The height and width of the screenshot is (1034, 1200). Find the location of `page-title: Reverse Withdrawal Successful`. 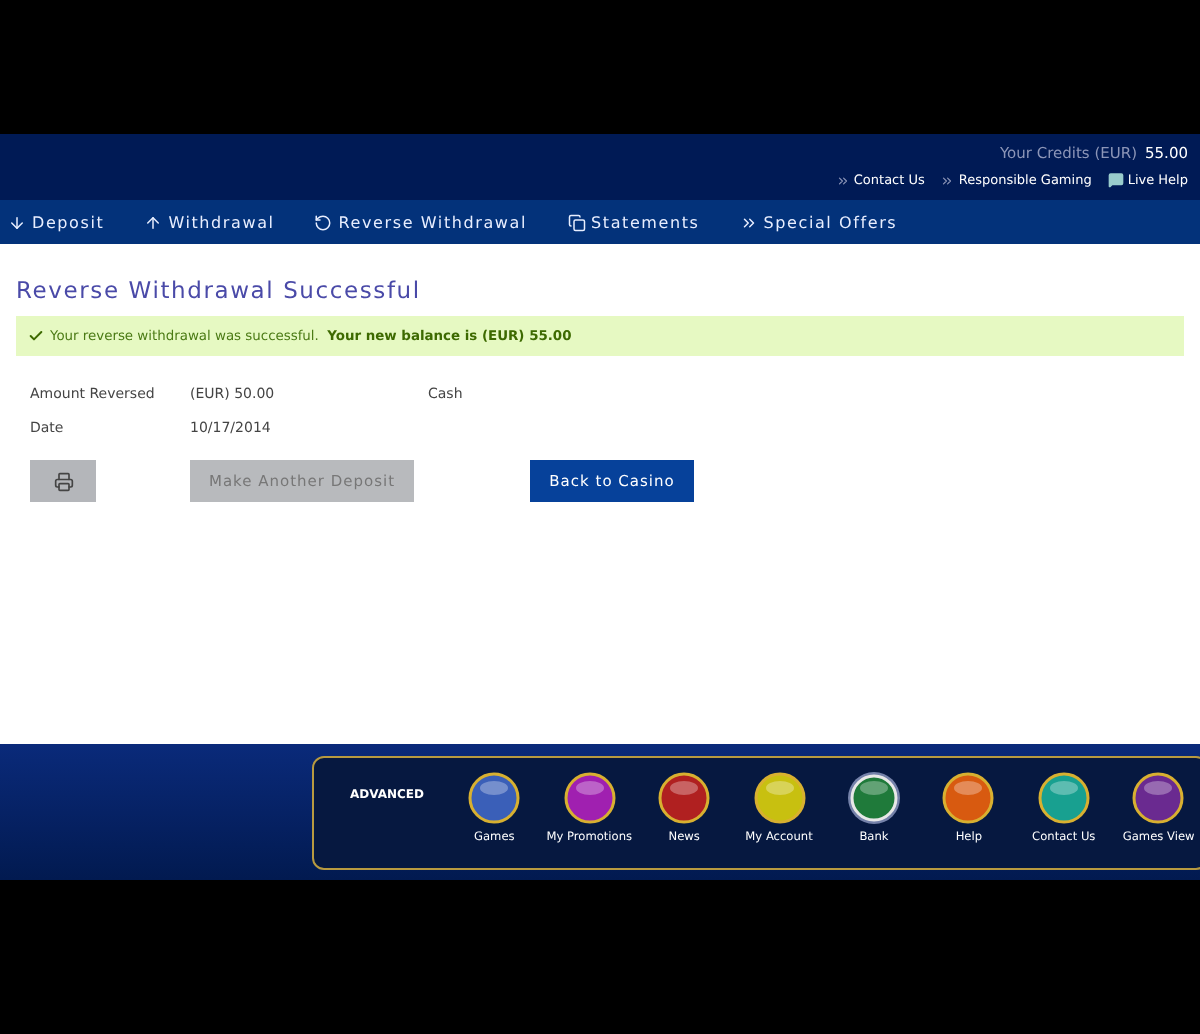

page-title: Reverse Withdrawal Successful is located at coordinates (219, 290).